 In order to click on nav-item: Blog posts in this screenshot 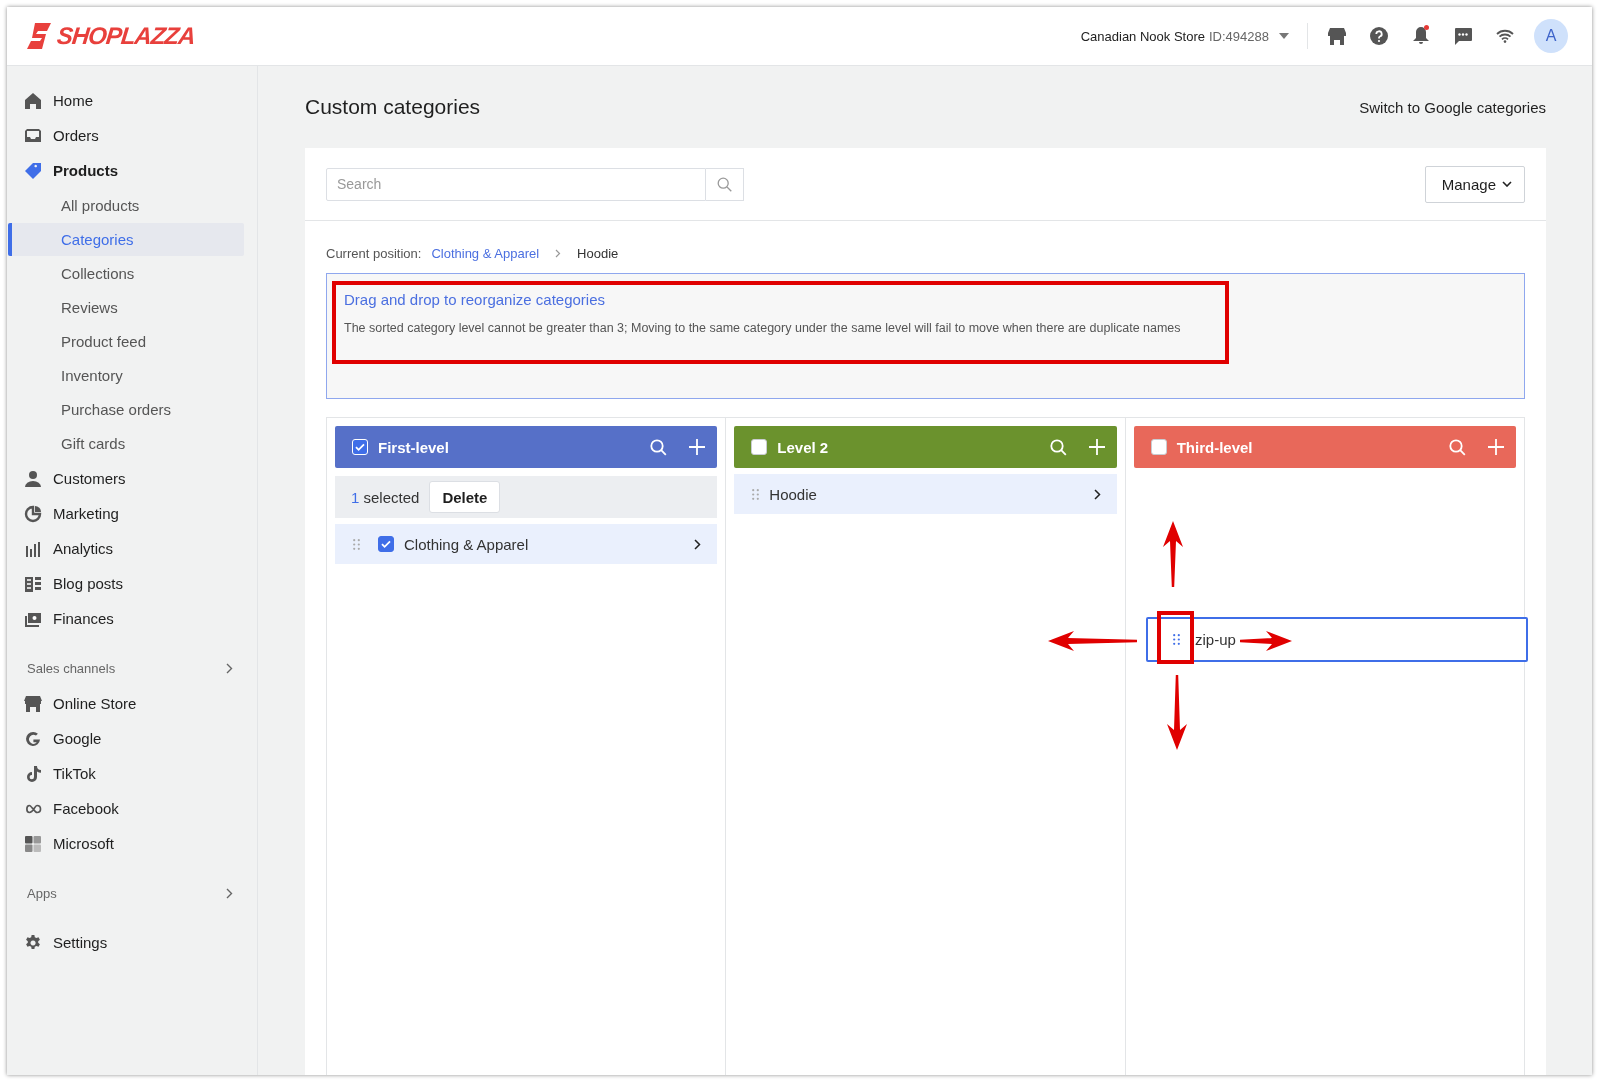, I will do `click(132, 583)`.